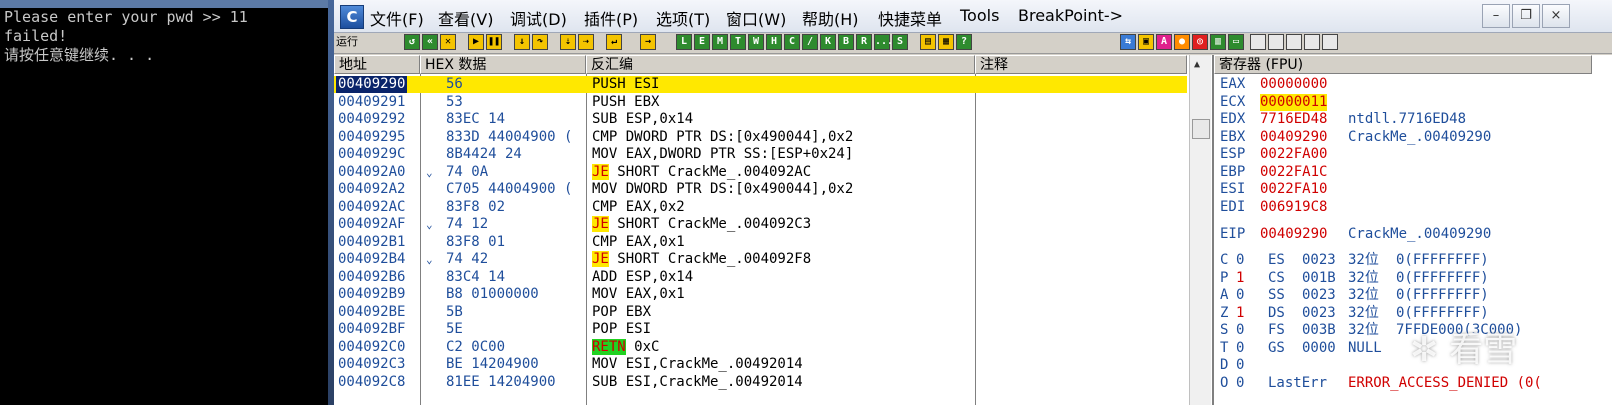 This screenshot has width=1612, height=405. Describe the element at coordinates (476, 241) in the screenshot. I see `disasm-hex: 83F8 01` at that location.